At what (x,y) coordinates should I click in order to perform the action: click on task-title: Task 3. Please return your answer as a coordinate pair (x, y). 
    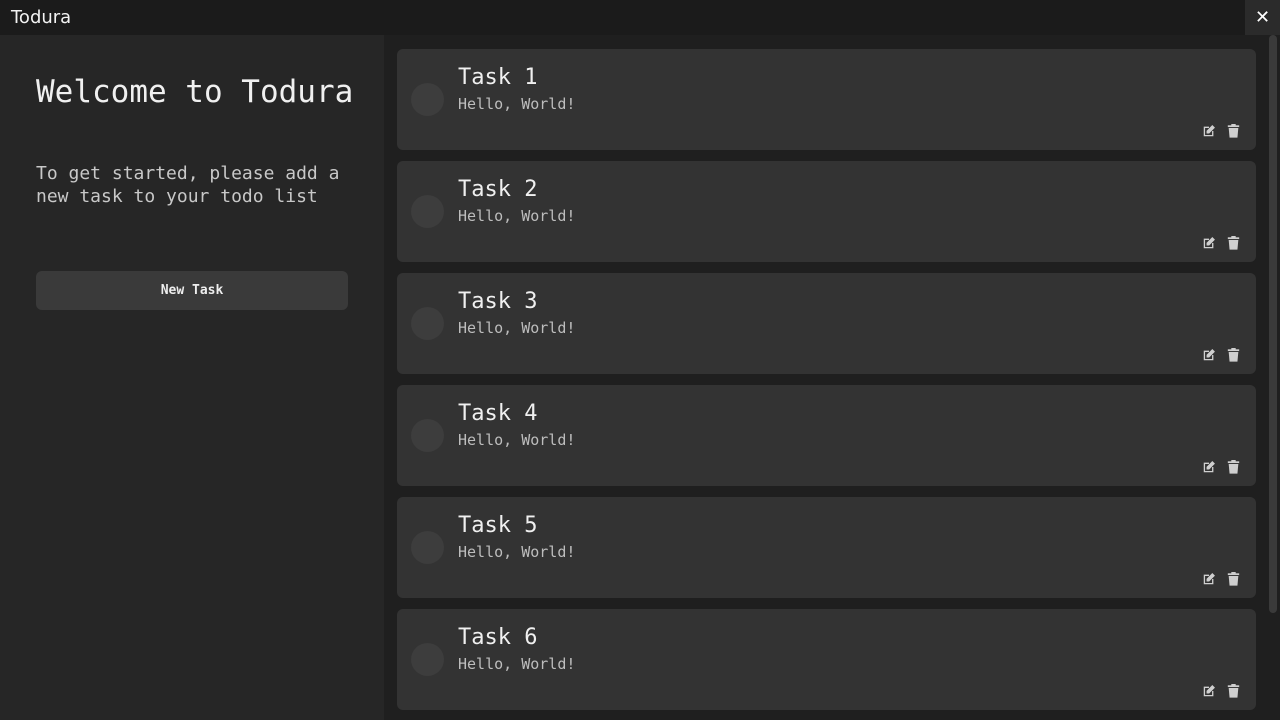
    Looking at the image, I should click on (498, 301).